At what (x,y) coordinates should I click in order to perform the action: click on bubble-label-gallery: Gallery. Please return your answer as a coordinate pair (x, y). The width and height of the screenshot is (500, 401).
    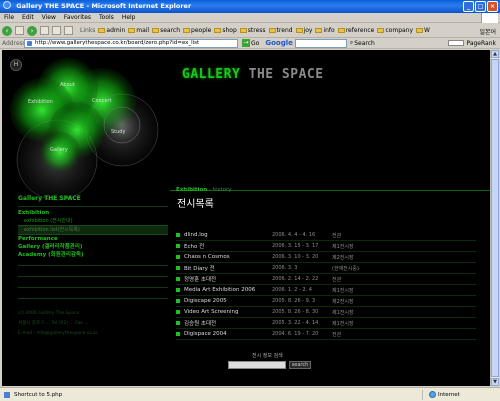
    Looking at the image, I should click on (59, 150).